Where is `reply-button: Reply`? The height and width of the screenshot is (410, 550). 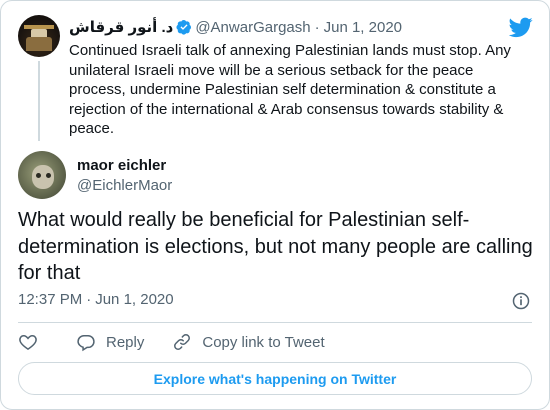 reply-button: Reply is located at coordinates (110, 342).